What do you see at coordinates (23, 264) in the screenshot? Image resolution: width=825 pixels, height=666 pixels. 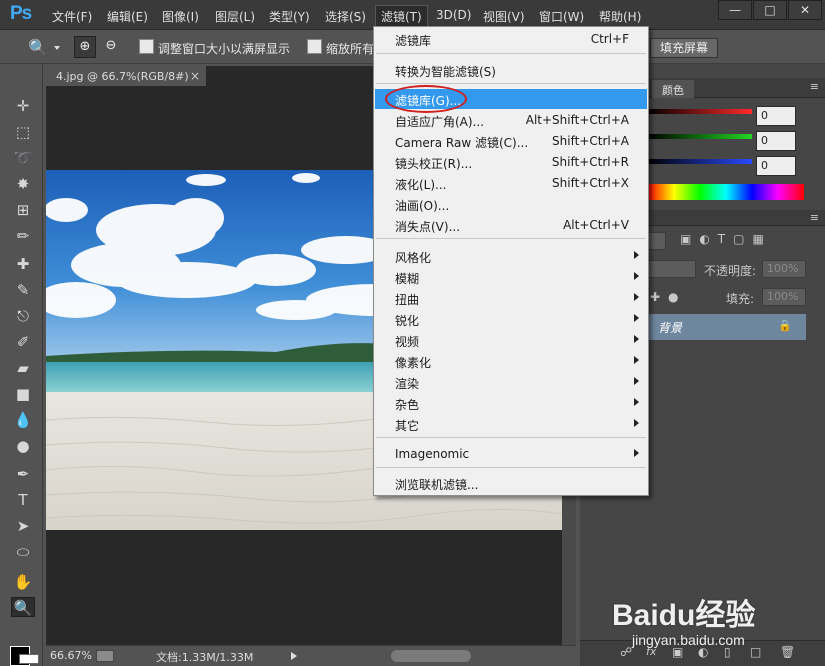 I see `healing-brush-icon: ✚` at bounding box center [23, 264].